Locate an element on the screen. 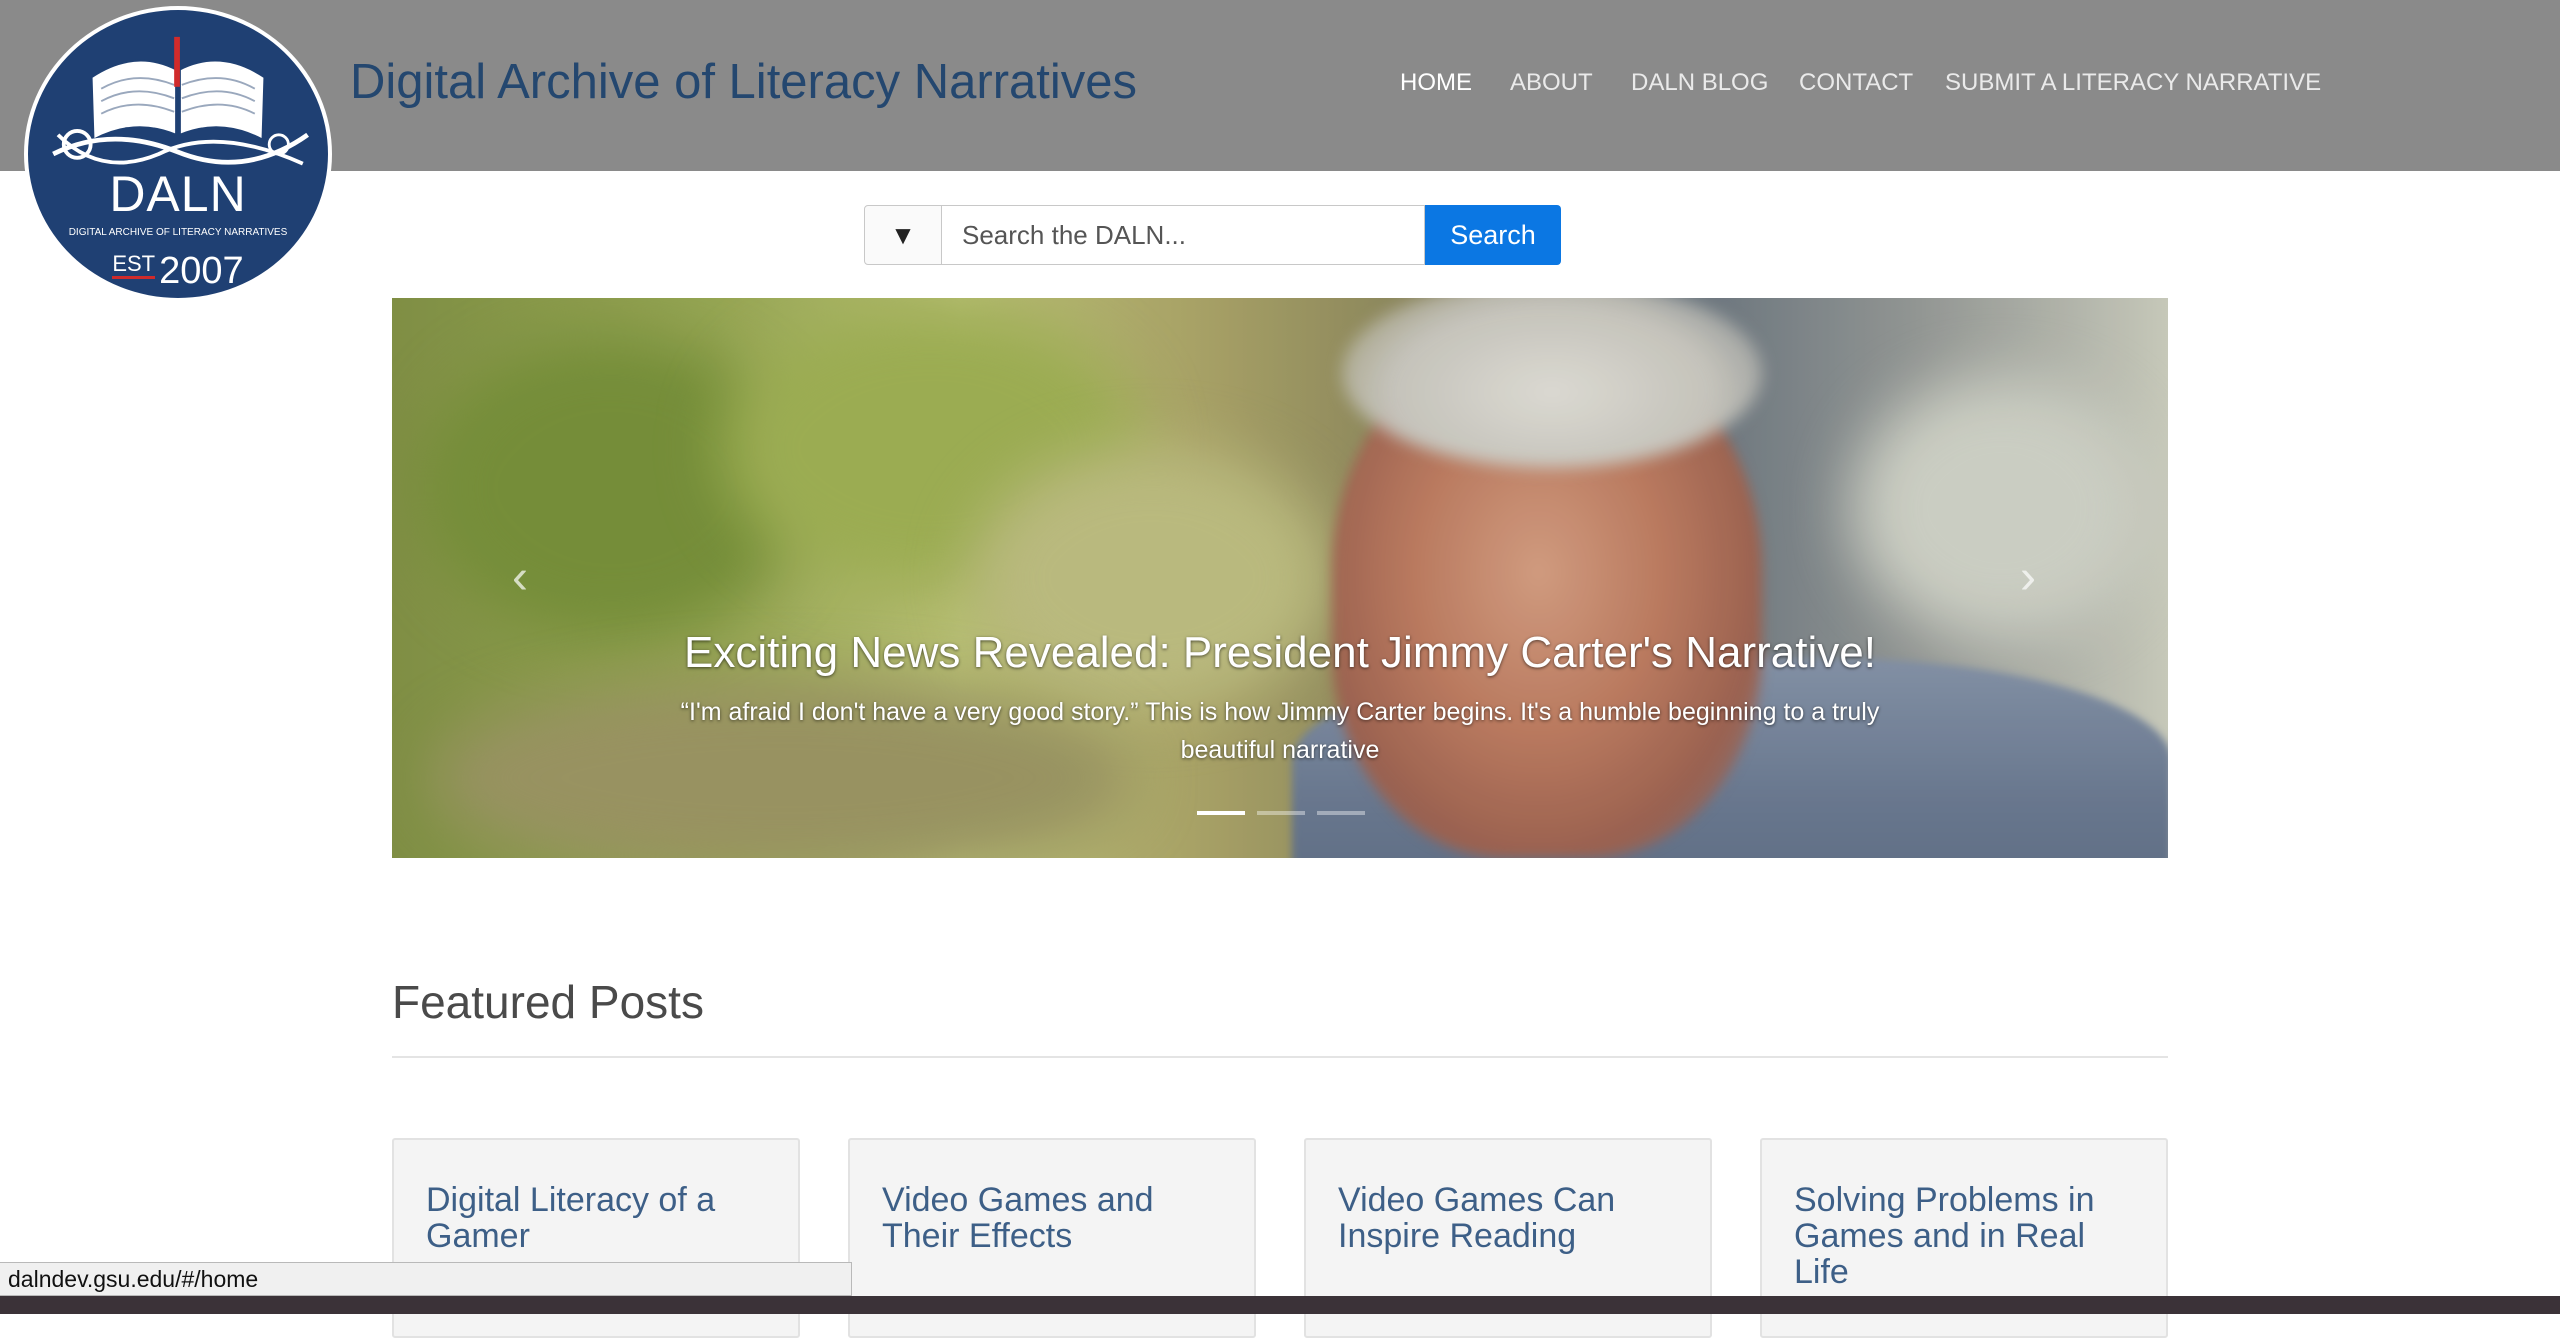 Image resolution: width=2560 pixels, height=1338 pixels. nav-blog-link: DALN BLOG is located at coordinates (1699, 83).